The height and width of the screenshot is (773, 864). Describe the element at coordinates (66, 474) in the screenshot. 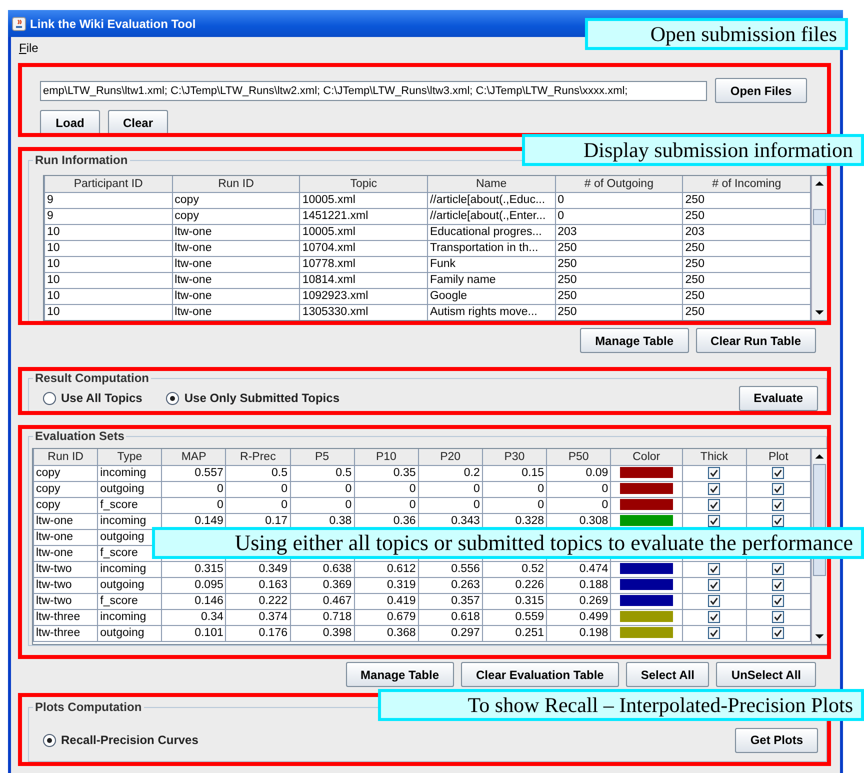

I see `table-cell: copy` at that location.